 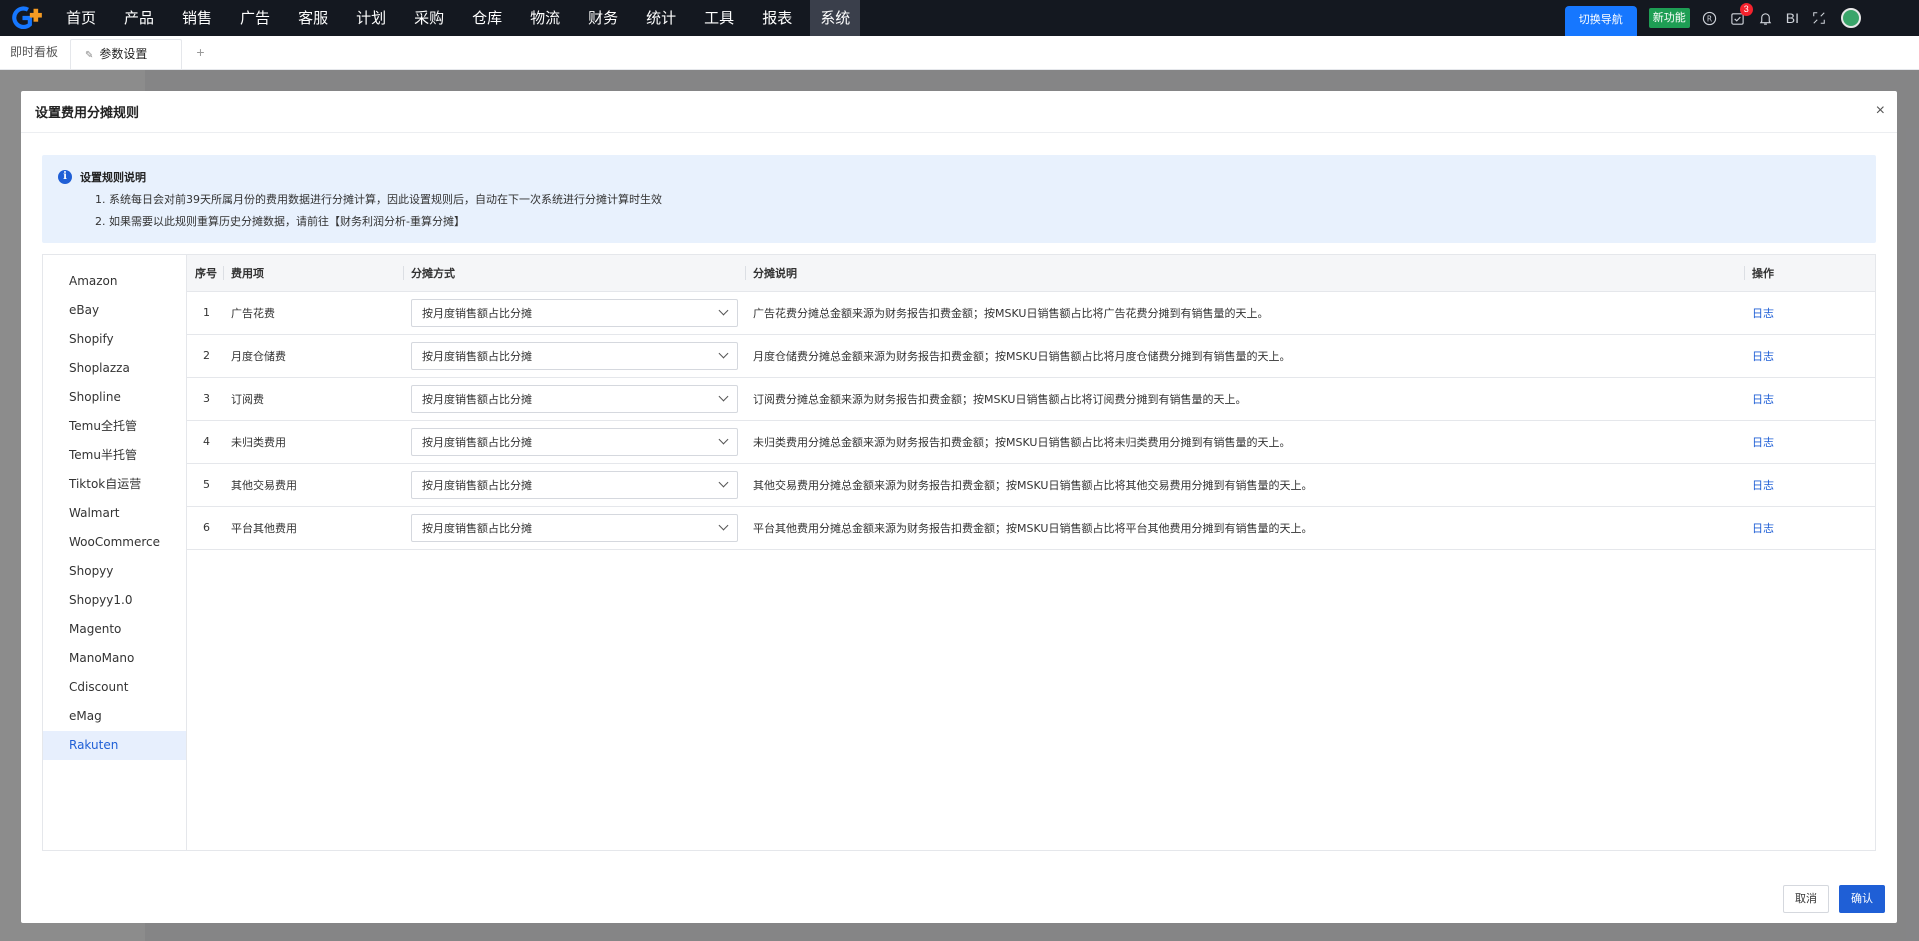 What do you see at coordinates (114, 310) in the screenshot?
I see `platform-item: eBay` at bounding box center [114, 310].